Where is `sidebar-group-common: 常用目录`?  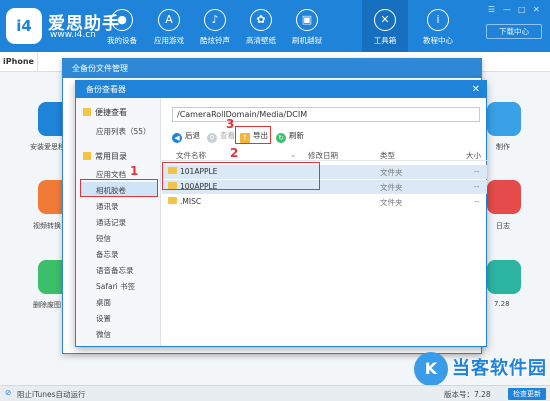 sidebar-group-common: 常用目录 is located at coordinates (105, 156).